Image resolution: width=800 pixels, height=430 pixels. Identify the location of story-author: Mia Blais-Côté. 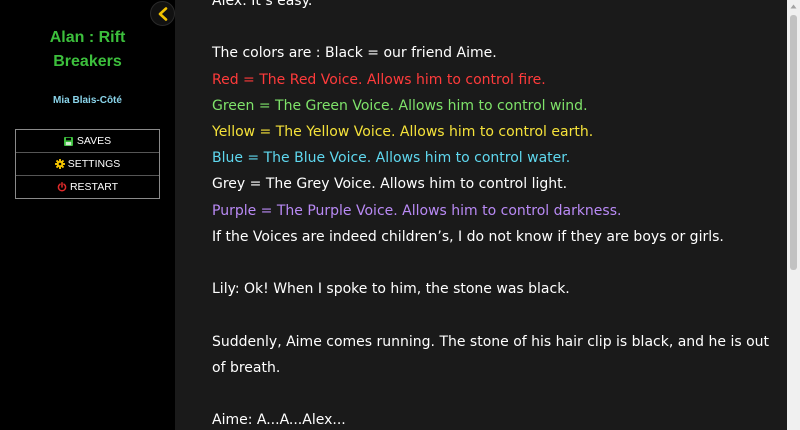
(87, 100).